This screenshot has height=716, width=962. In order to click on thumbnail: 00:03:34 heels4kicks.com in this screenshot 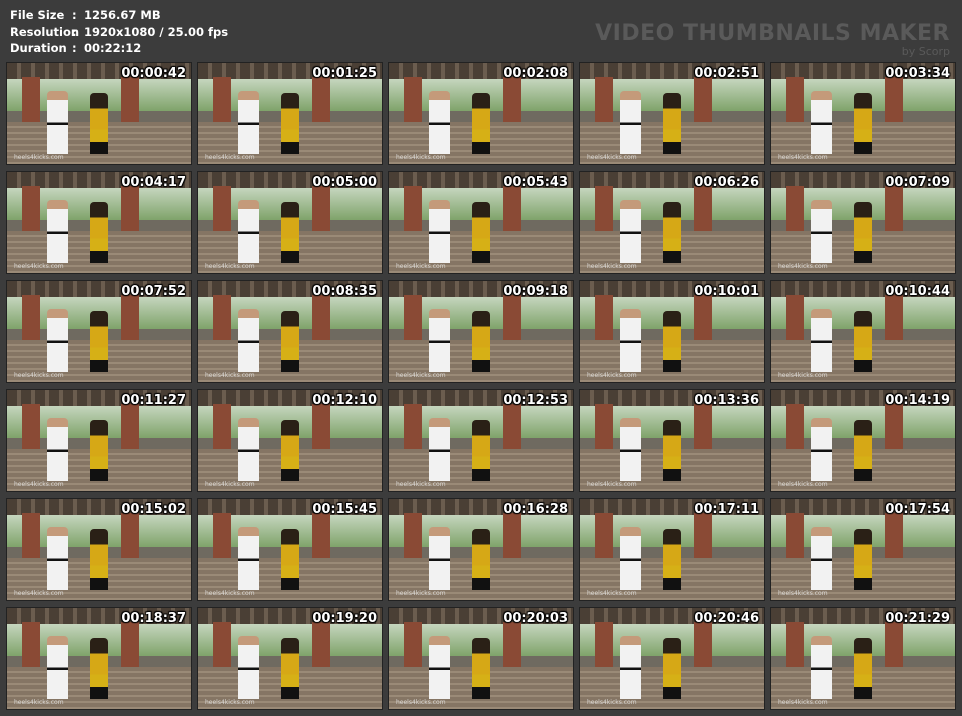, I will do `click(863, 113)`.